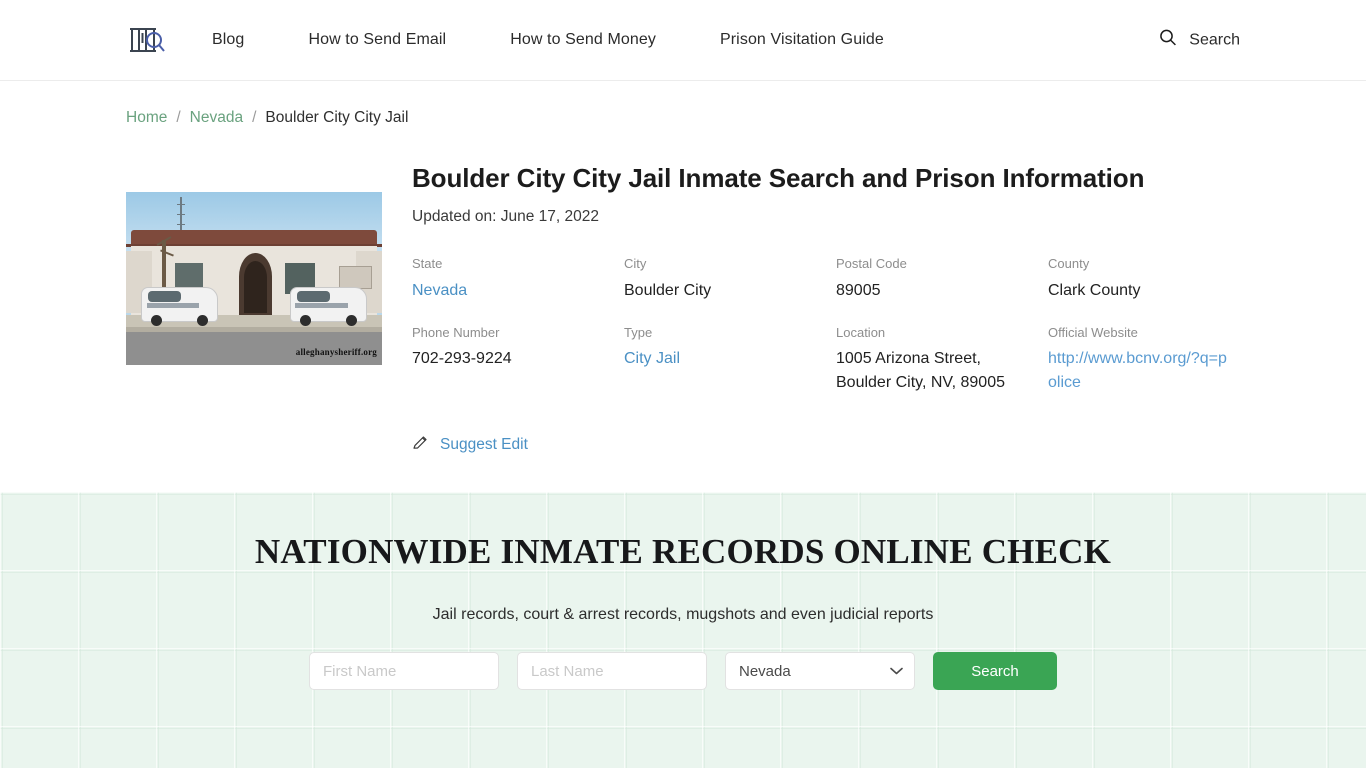  I want to click on promo-title: NATIONWIDE INMATE RECORDS ONLINE CHECK, so click(683, 551).